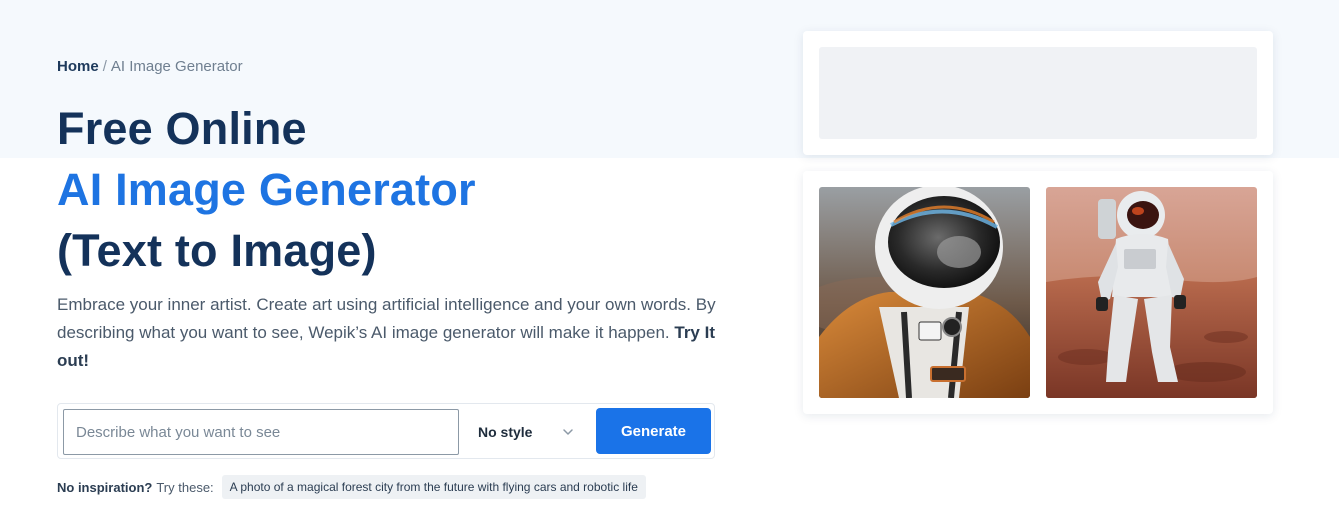 The width and height of the screenshot is (1339, 527). Describe the element at coordinates (505, 432) in the screenshot. I see `style-selected-value: No style` at that location.